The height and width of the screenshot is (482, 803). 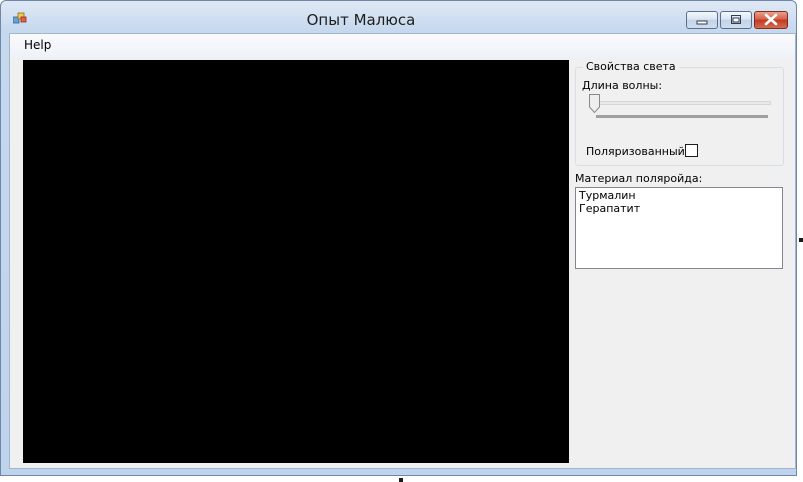 I want to click on wavelength-label: Длина волны:, so click(x=622, y=85).